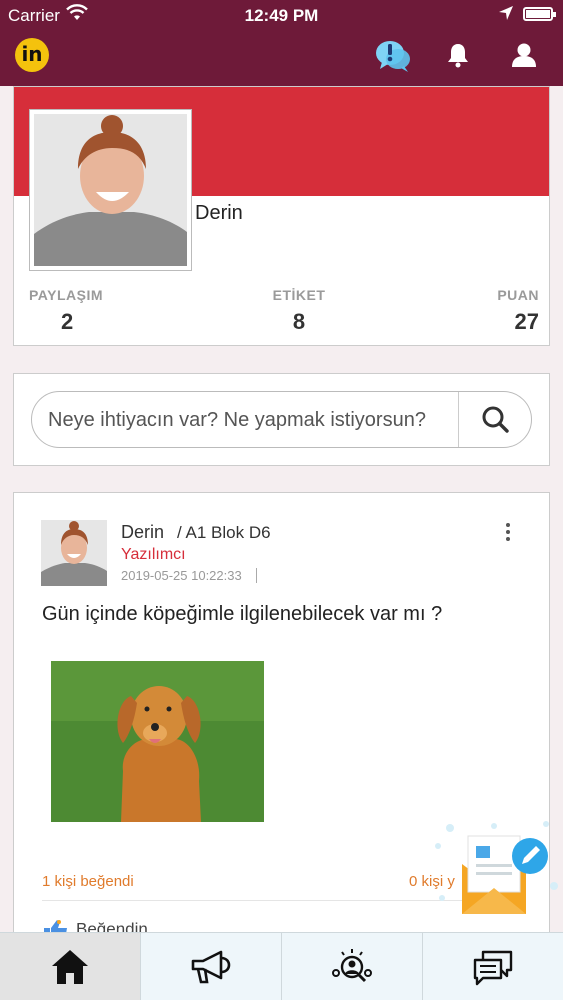  I want to click on search-box, so click(281, 419).